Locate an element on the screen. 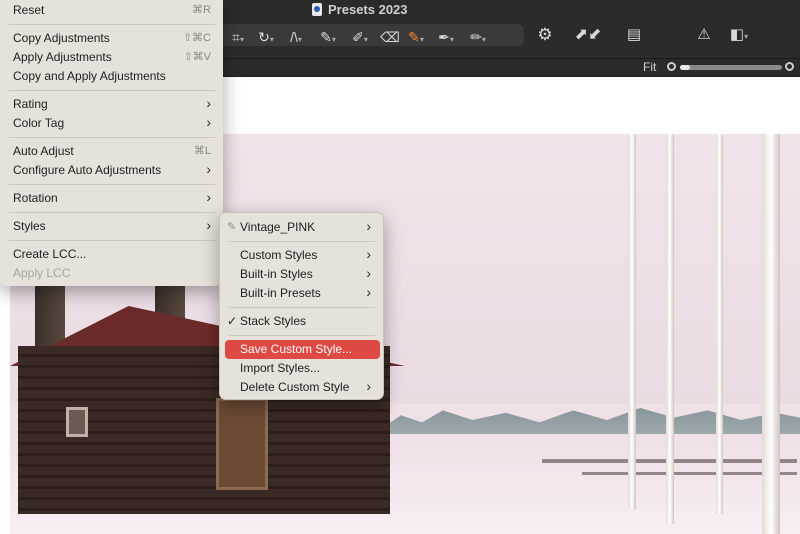 This screenshot has height=534, width=800. cursor-tools-group: ⌗▾ ↻▾ /\▾ ✎▾ ✐▾ ⌫ ✎▾ ✒▾ ✏▾ is located at coordinates (373, 35).